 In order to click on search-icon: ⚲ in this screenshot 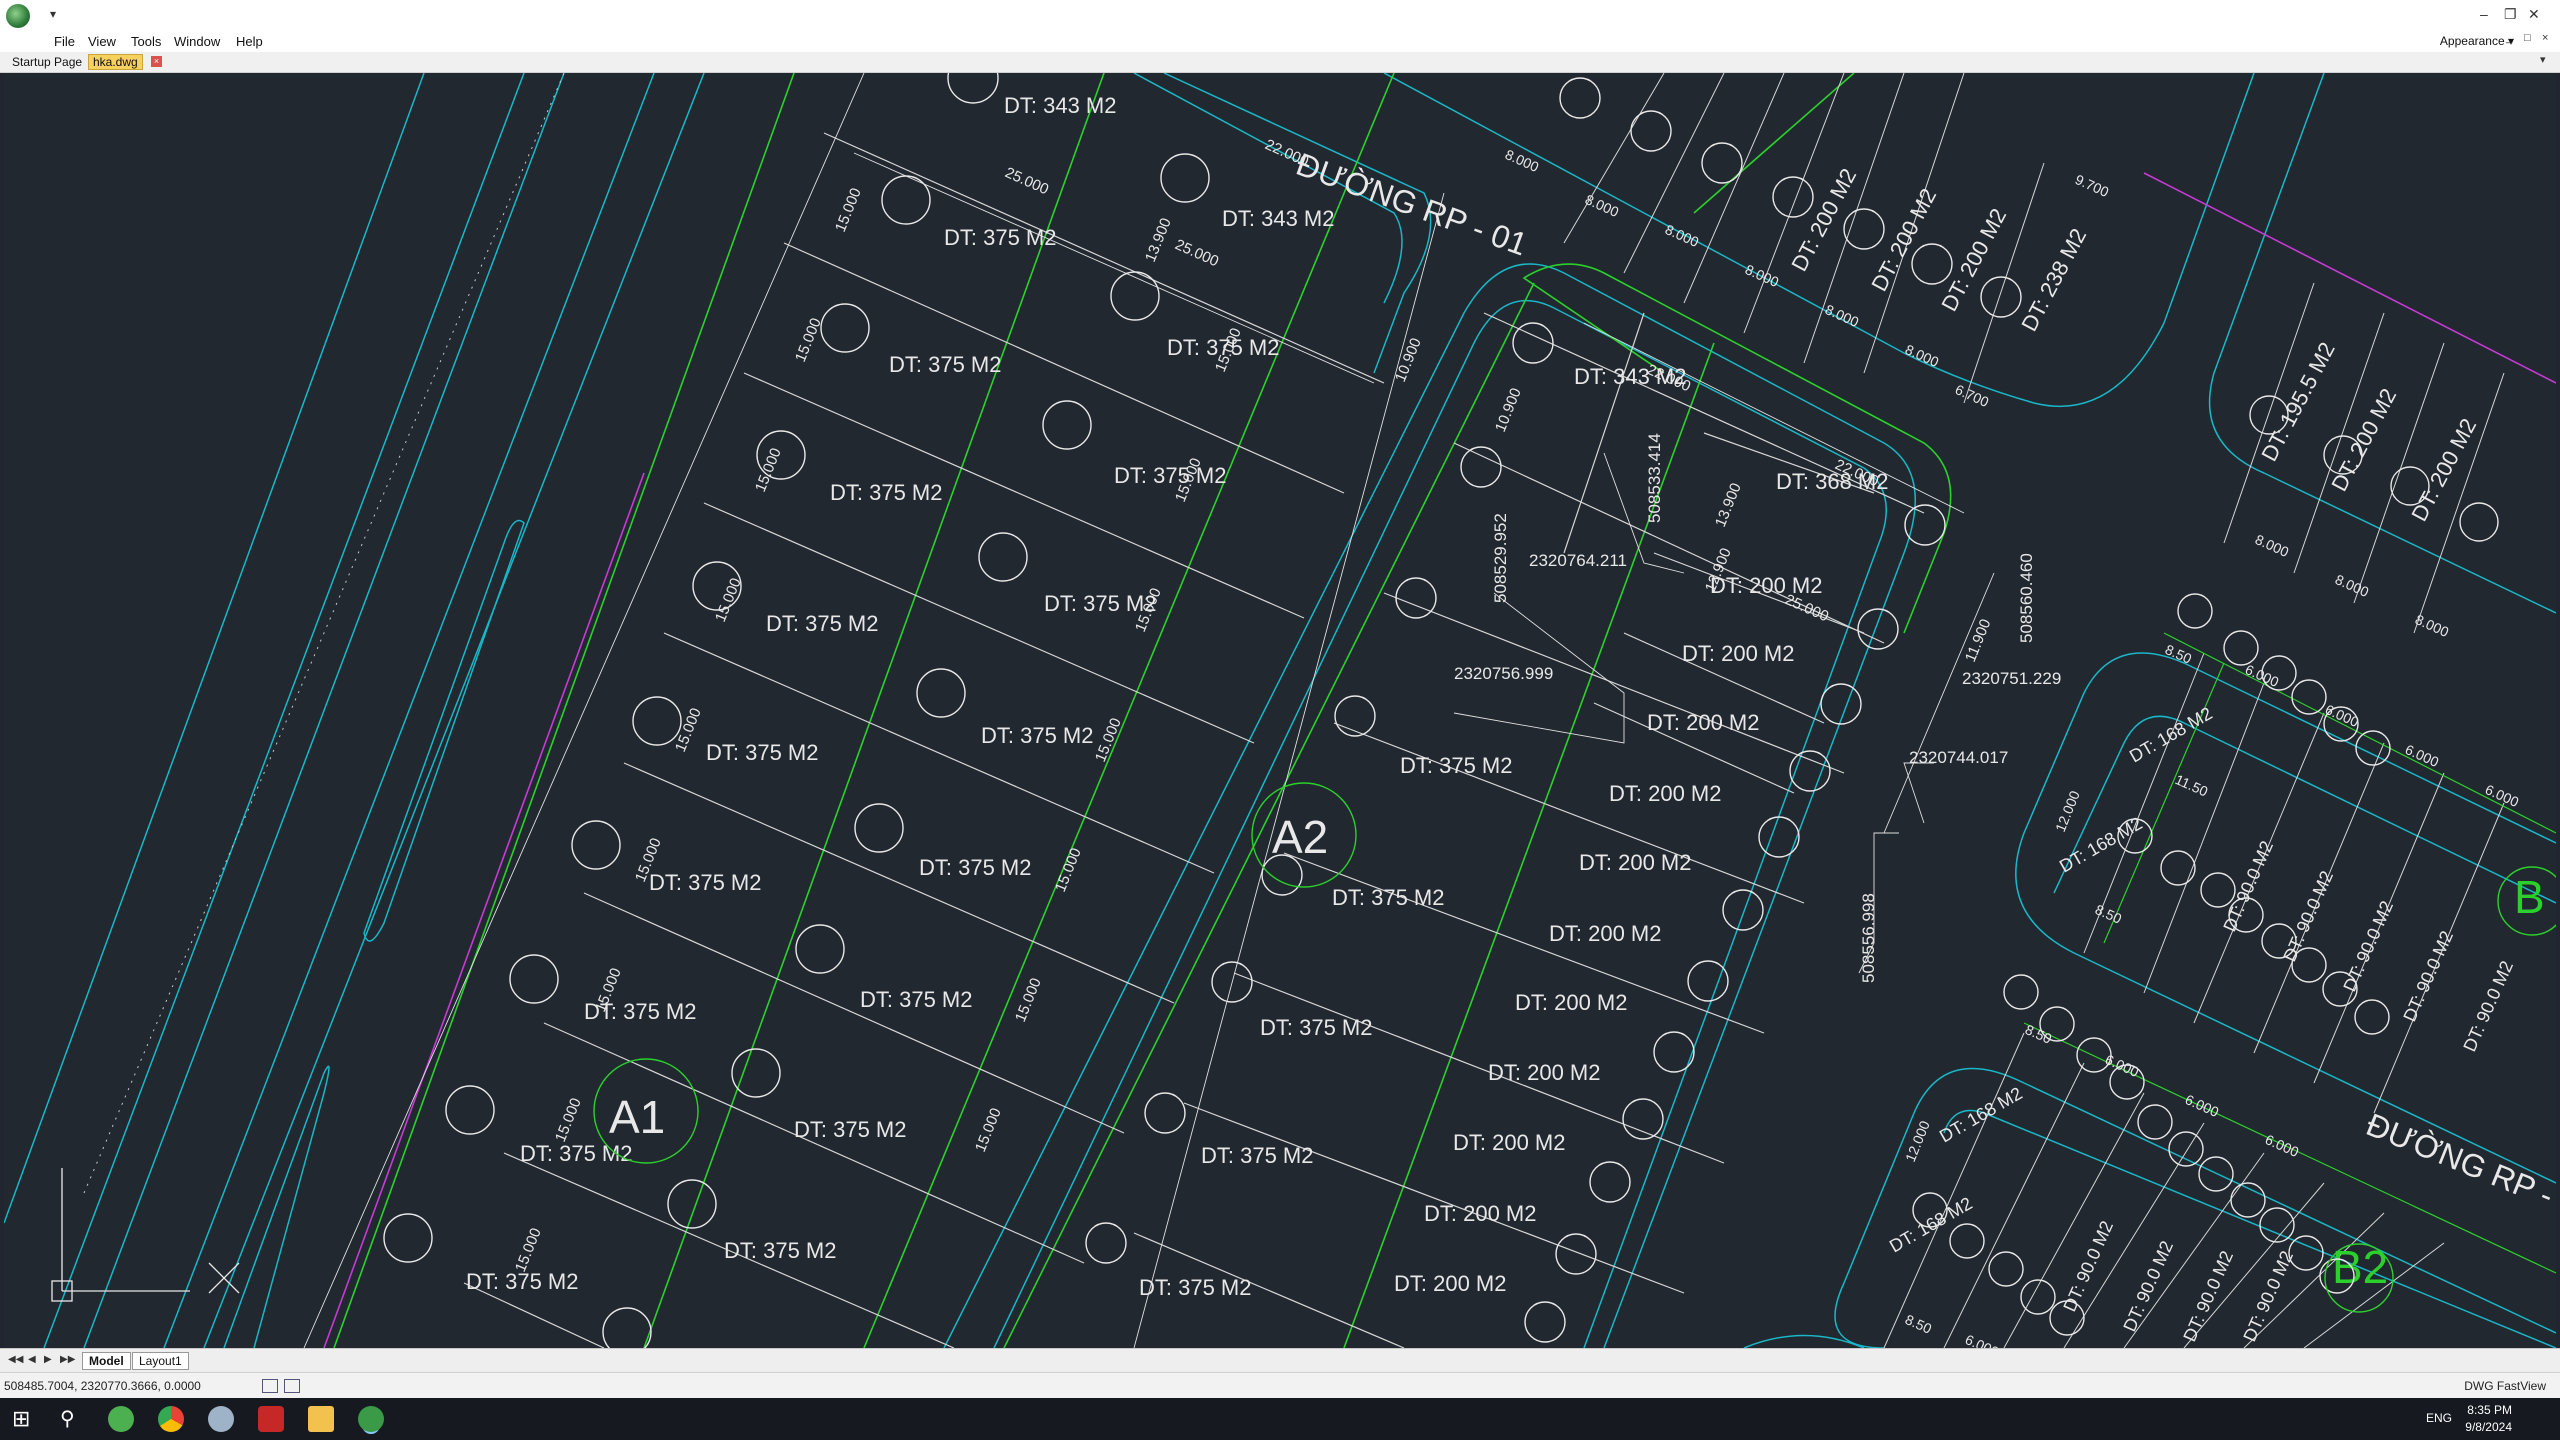, I will do `click(73, 1419)`.